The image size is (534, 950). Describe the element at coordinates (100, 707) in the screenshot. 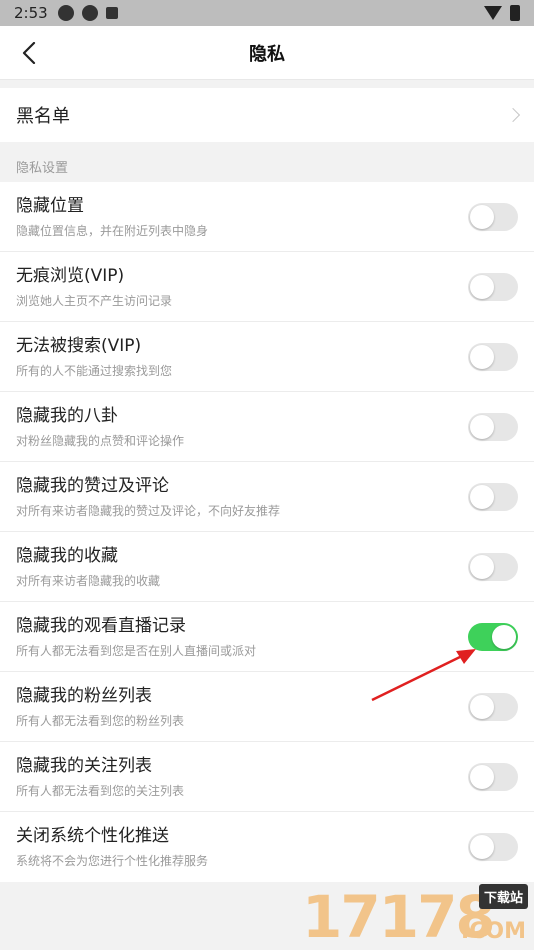

I see `setting-text: 隐藏我的粉丝列表所有人都无法看到您的粉丝列表` at that location.